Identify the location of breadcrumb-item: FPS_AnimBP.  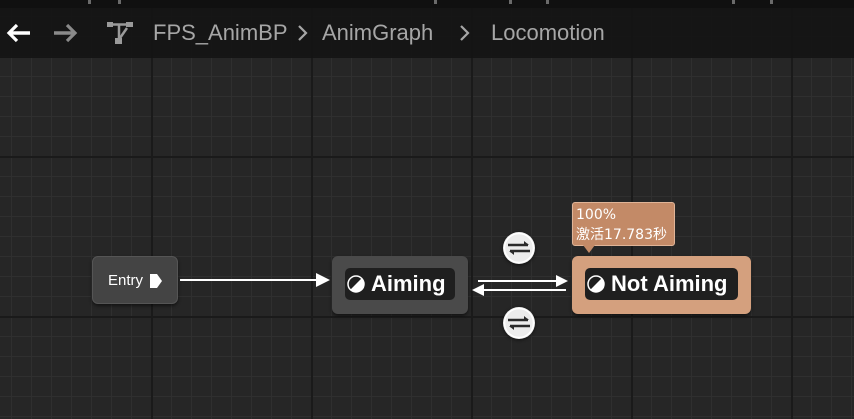
(220, 33).